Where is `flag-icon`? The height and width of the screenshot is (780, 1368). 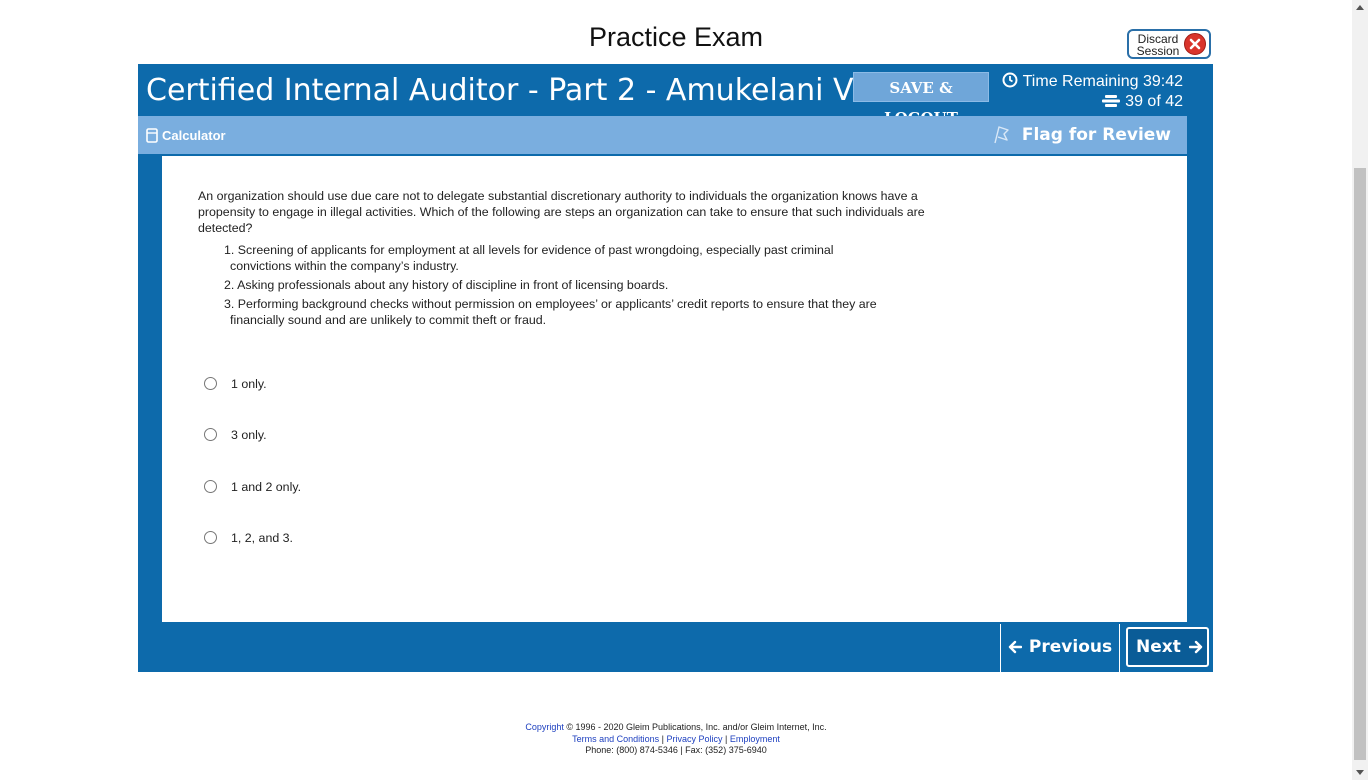
flag-icon is located at coordinates (1001, 135).